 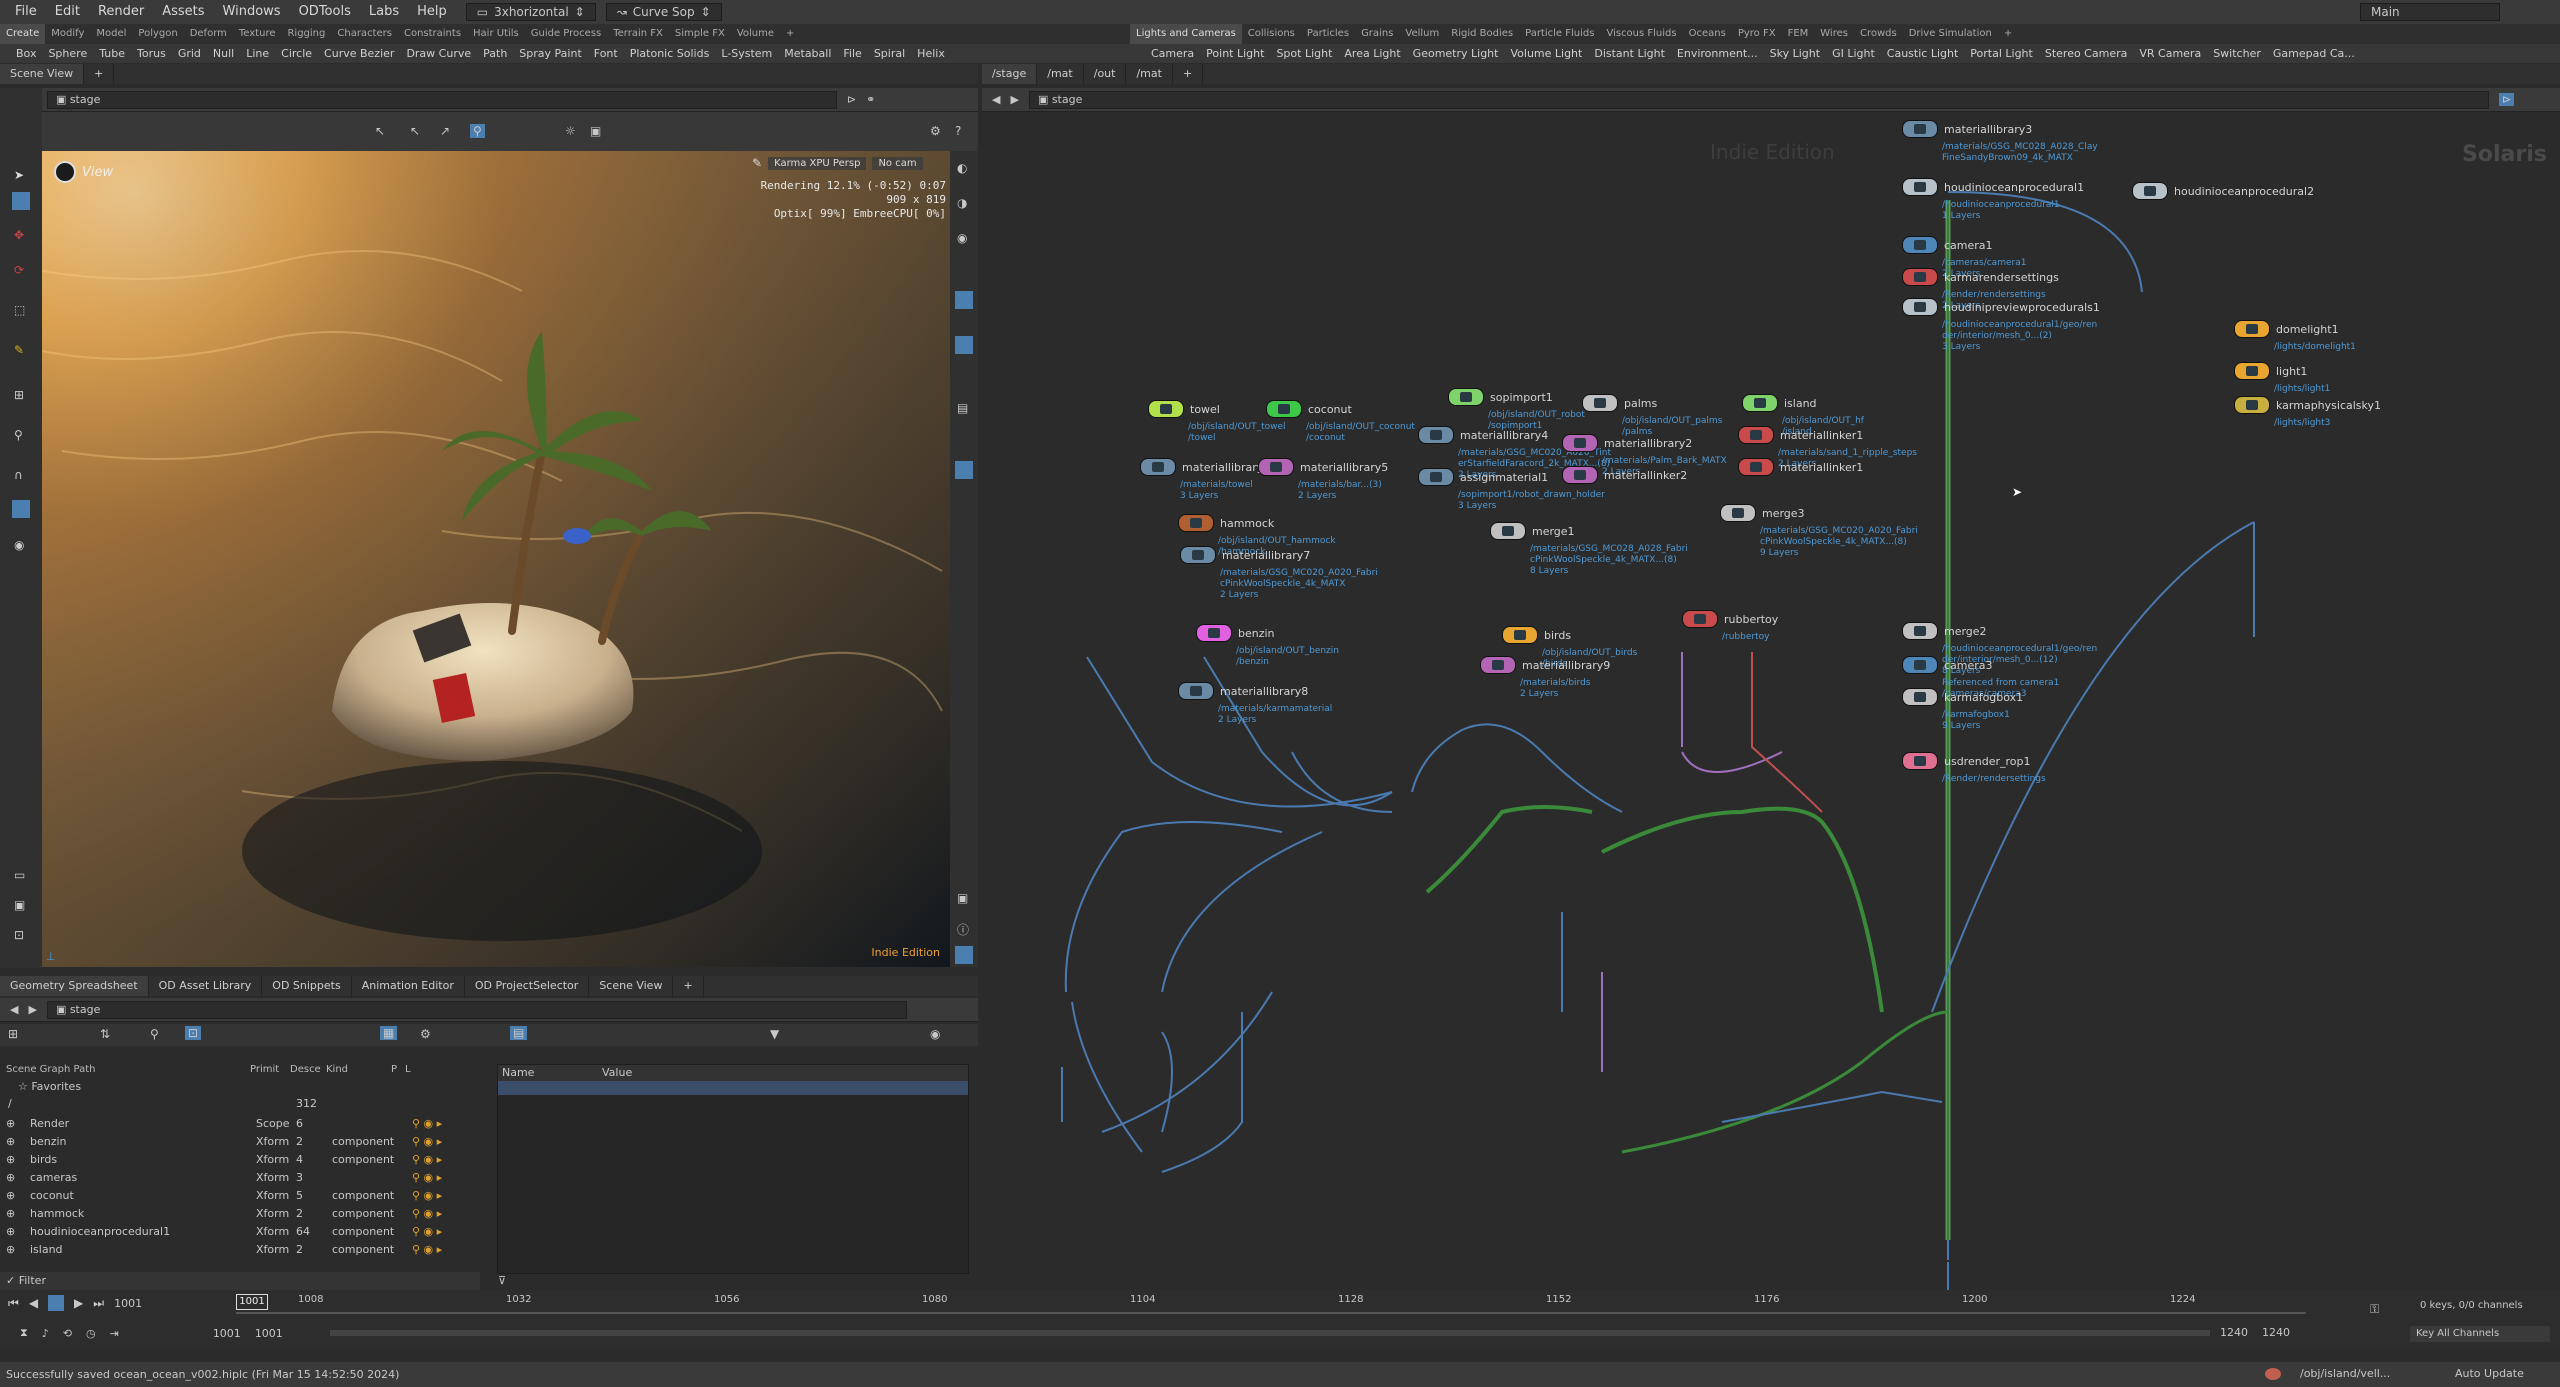 I want to click on tab-out: /out, so click(x=1105, y=74).